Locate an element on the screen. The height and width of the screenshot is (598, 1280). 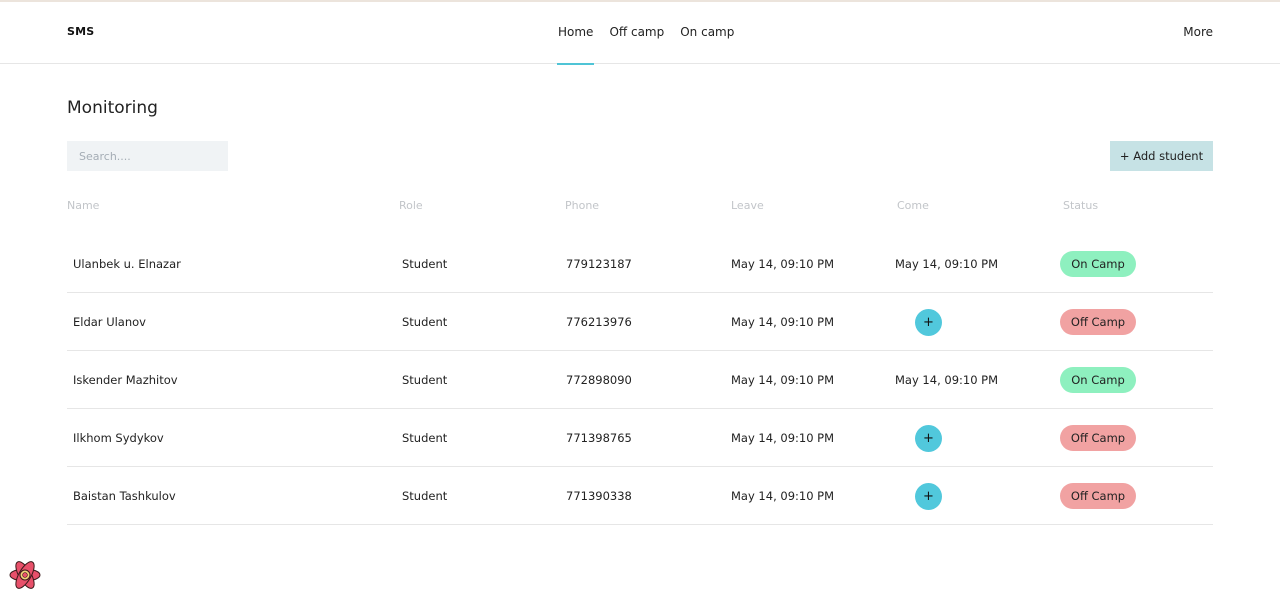
page-title: Monitoring is located at coordinates (112, 108).